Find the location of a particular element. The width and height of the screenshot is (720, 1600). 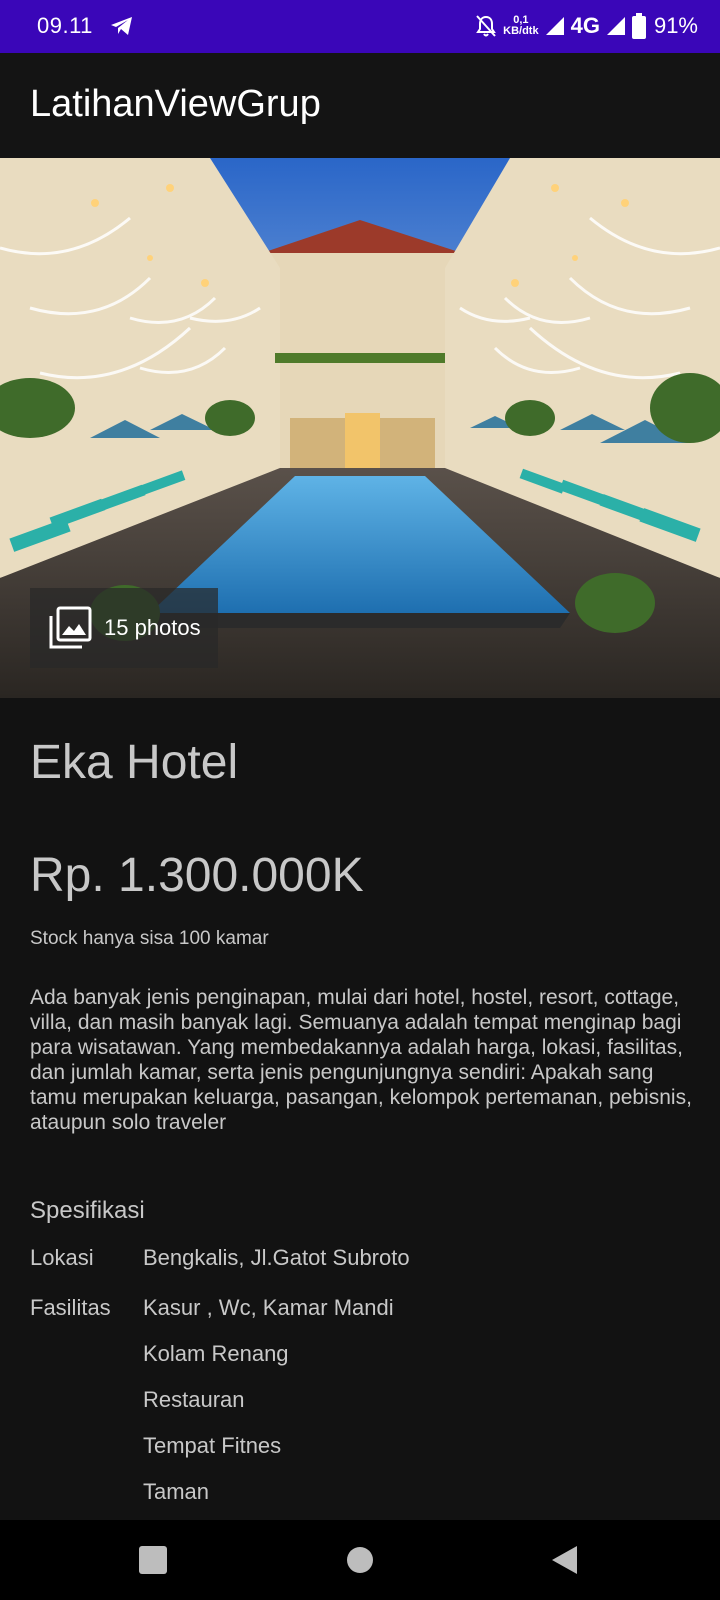

recents-button is located at coordinates (153, 1560).